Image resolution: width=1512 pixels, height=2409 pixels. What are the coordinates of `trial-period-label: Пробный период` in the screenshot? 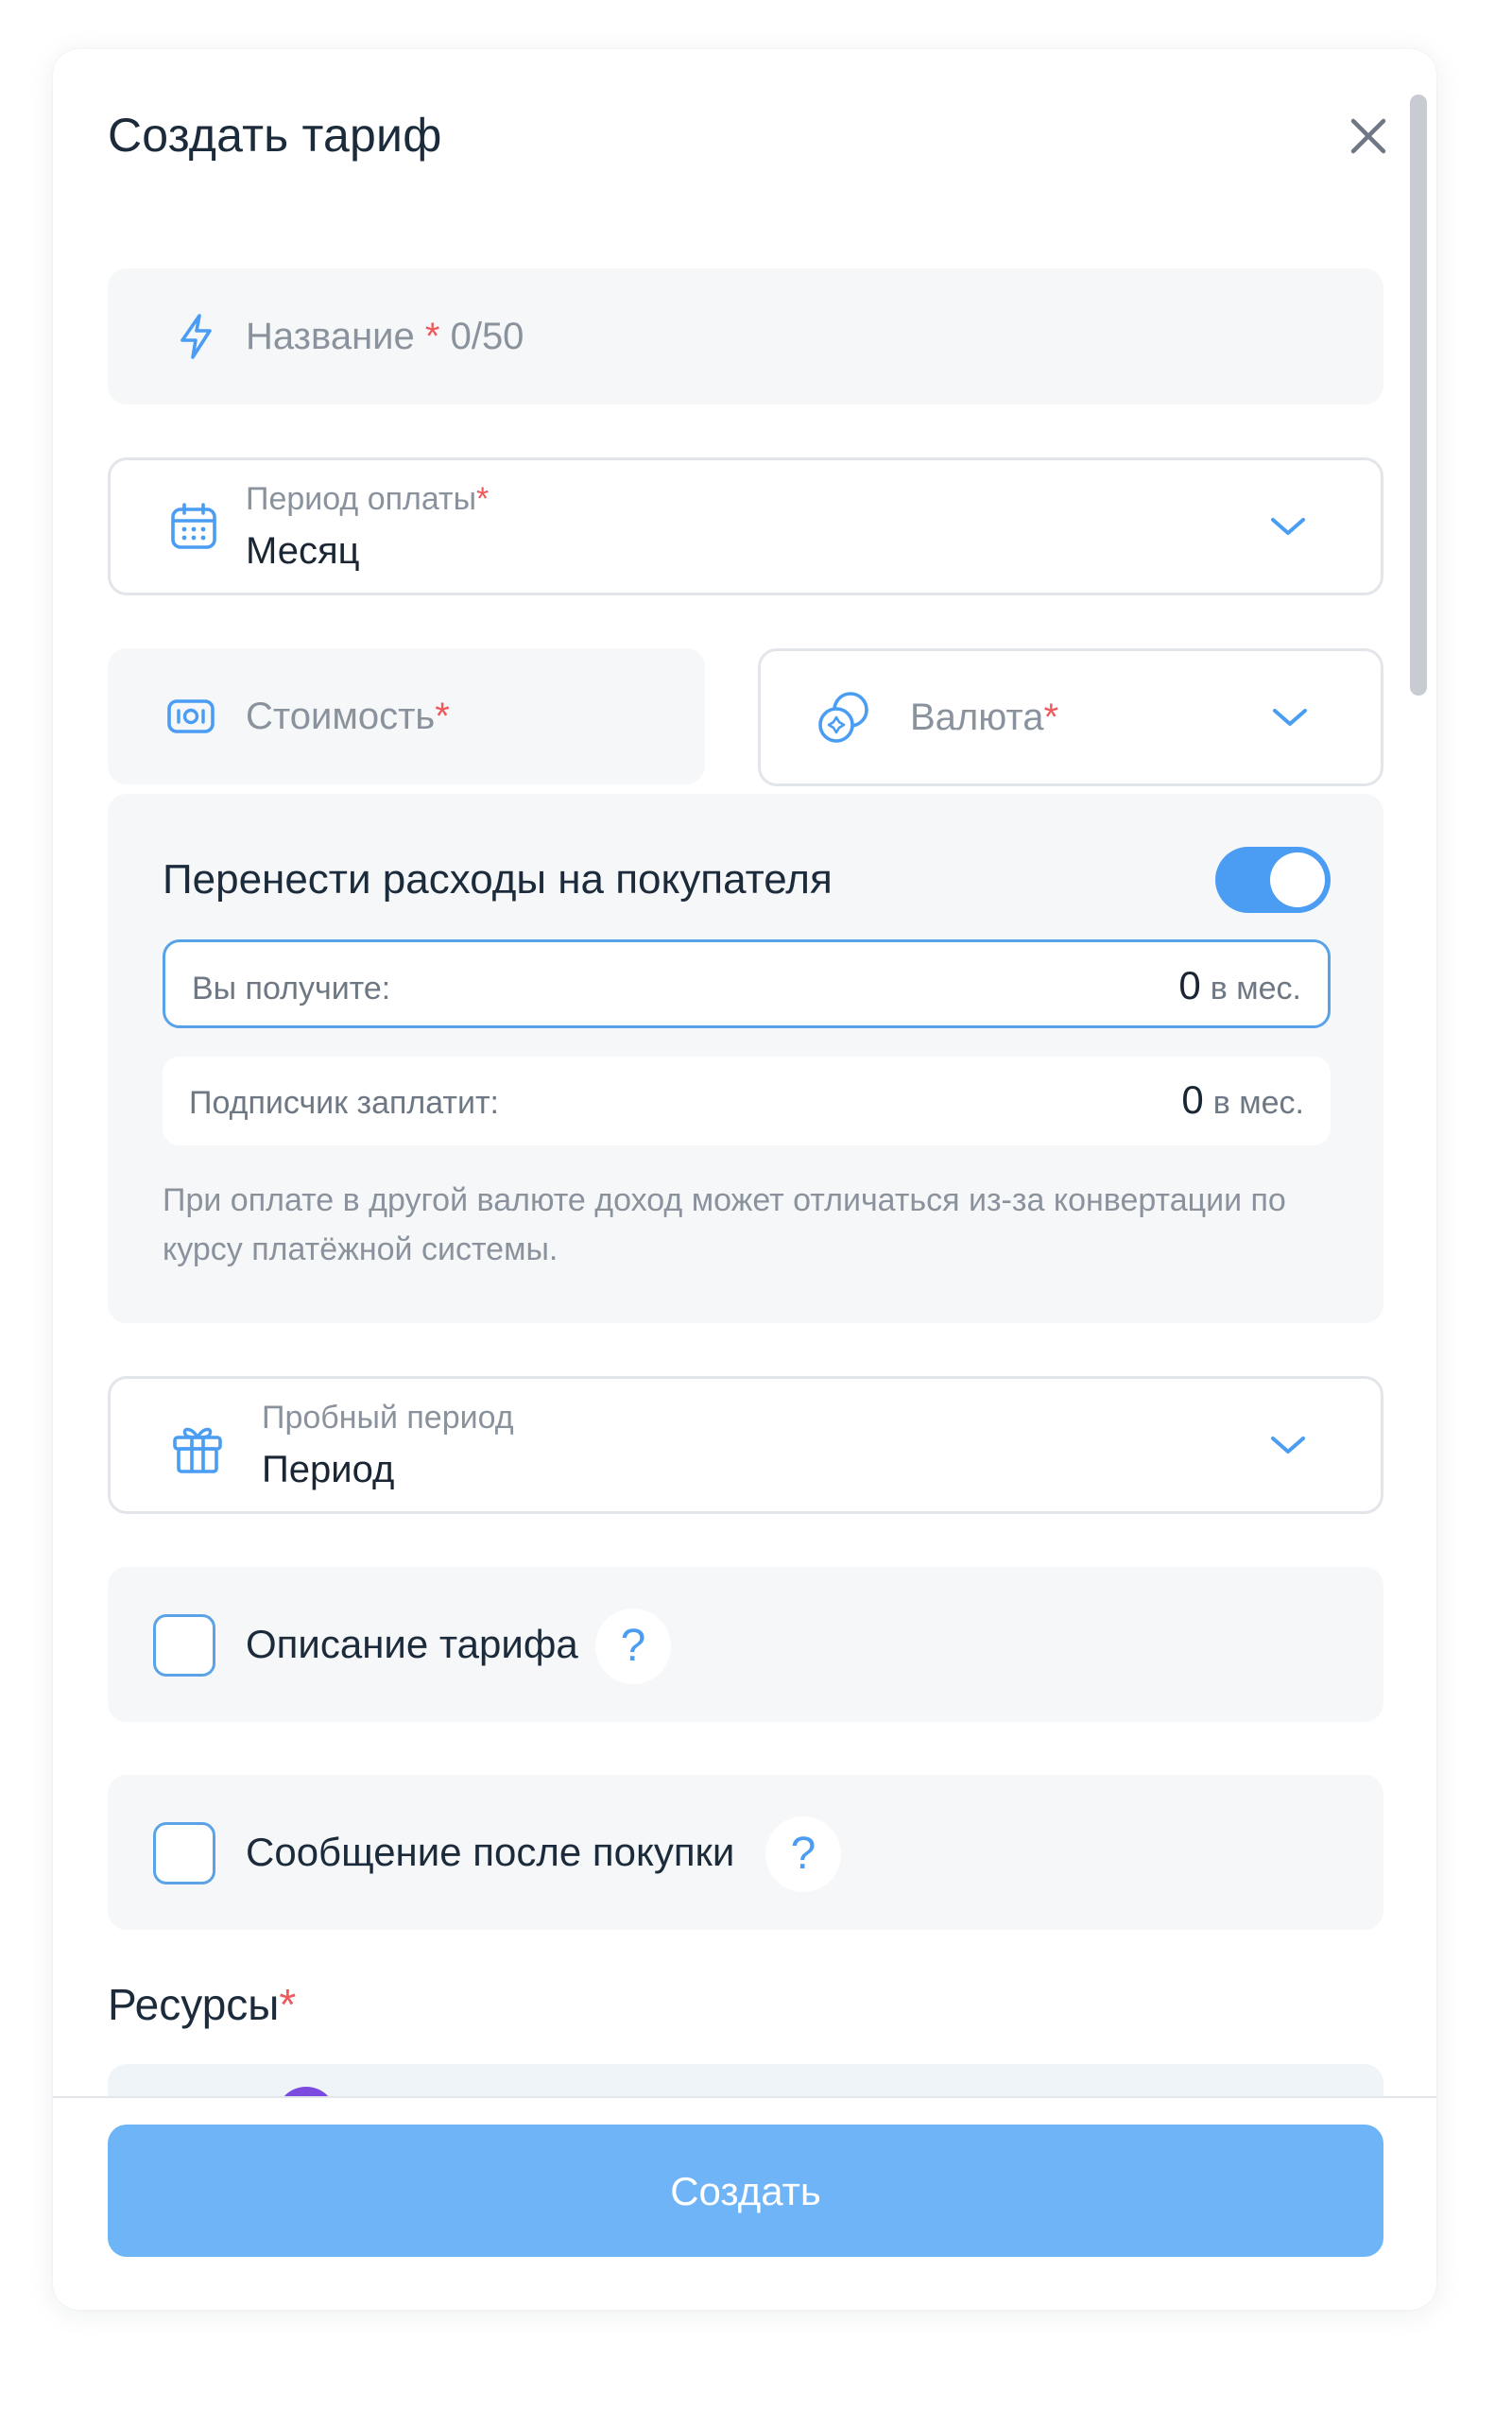 It's located at (388, 1418).